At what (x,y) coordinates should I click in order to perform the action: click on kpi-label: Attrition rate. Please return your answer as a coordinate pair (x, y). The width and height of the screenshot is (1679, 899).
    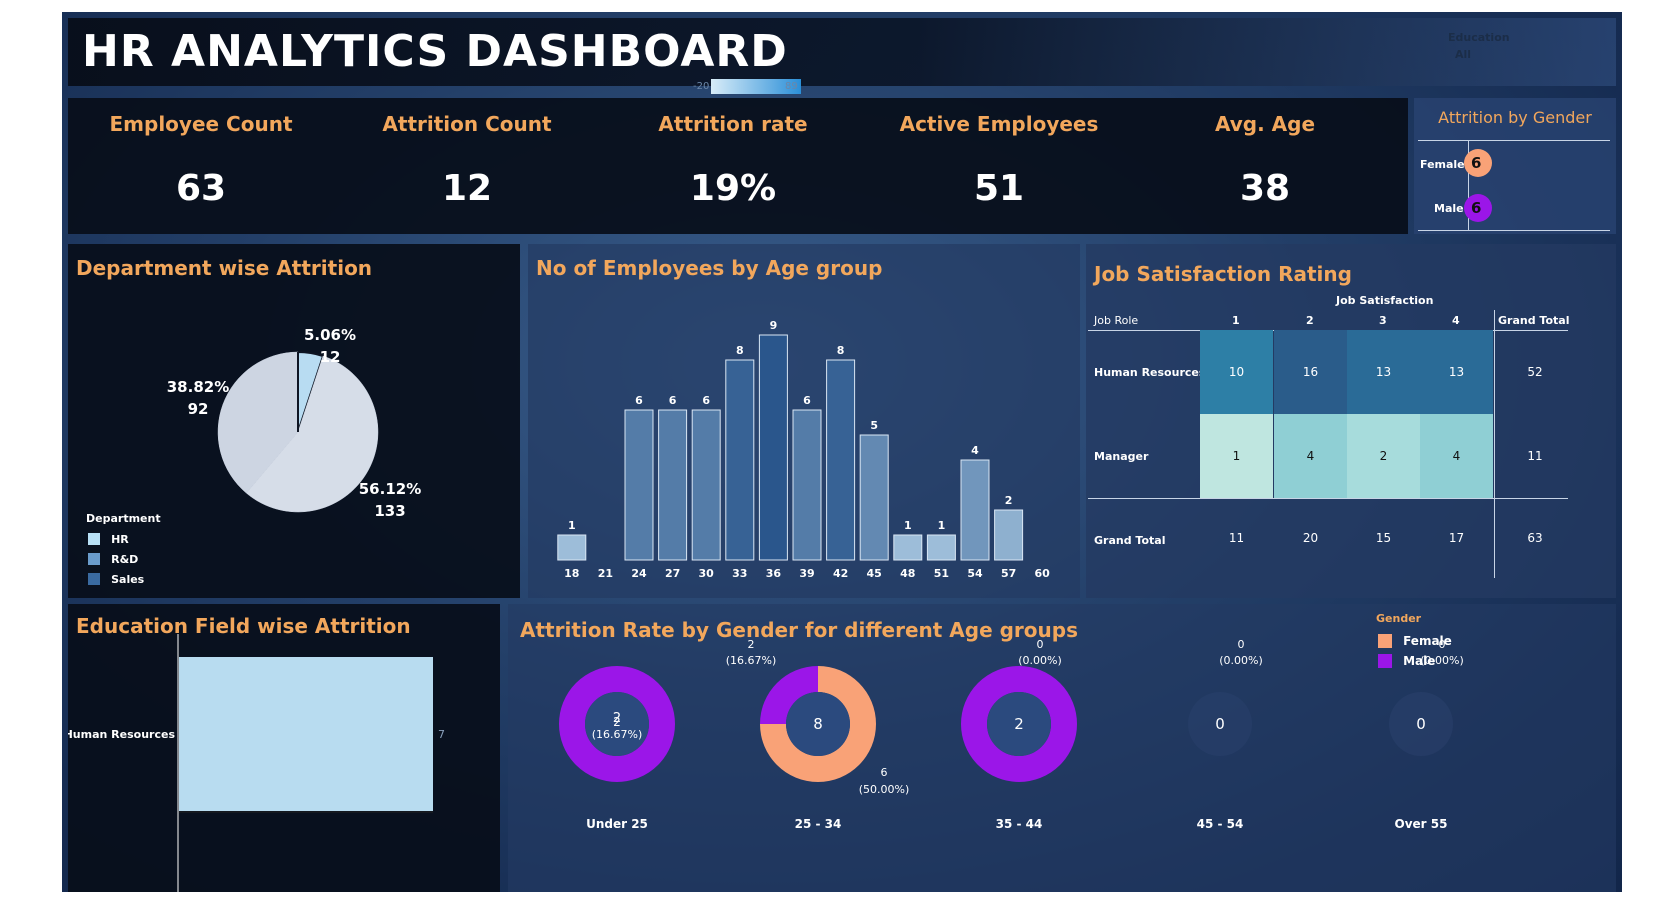
    Looking at the image, I should click on (733, 124).